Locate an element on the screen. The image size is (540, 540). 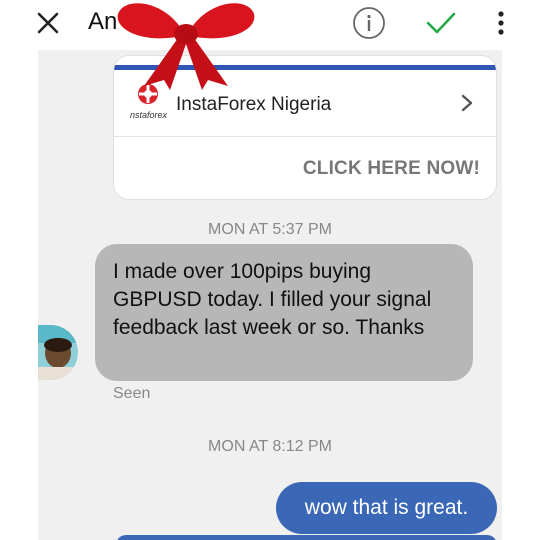
more-options-button is located at coordinates (501, 23).